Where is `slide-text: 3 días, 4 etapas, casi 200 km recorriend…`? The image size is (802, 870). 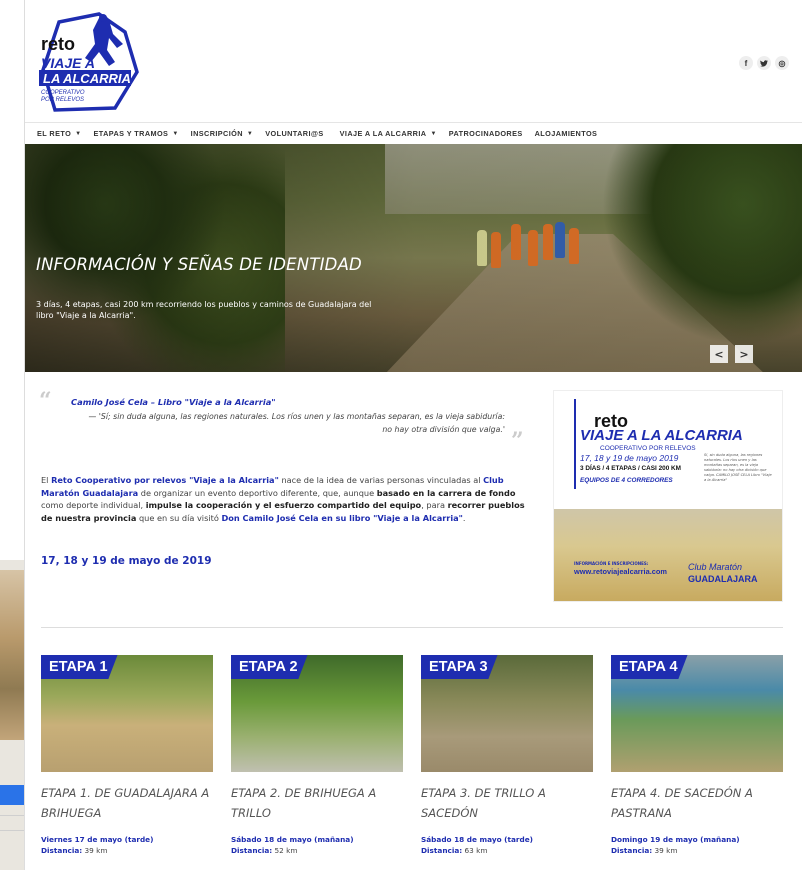 slide-text: 3 días, 4 etapas, casi 200 km recorriend… is located at coordinates (204, 310).